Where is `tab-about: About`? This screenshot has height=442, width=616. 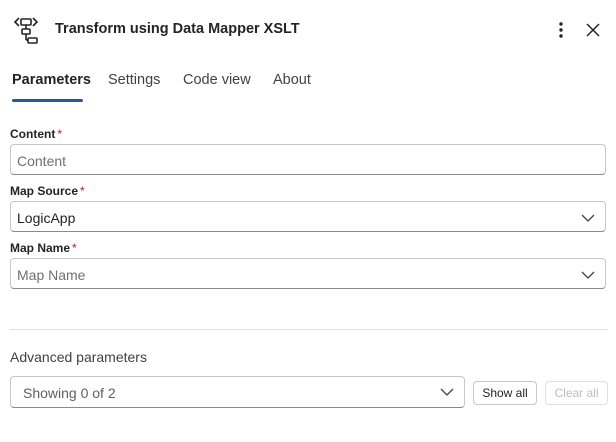 tab-about: About is located at coordinates (292, 80).